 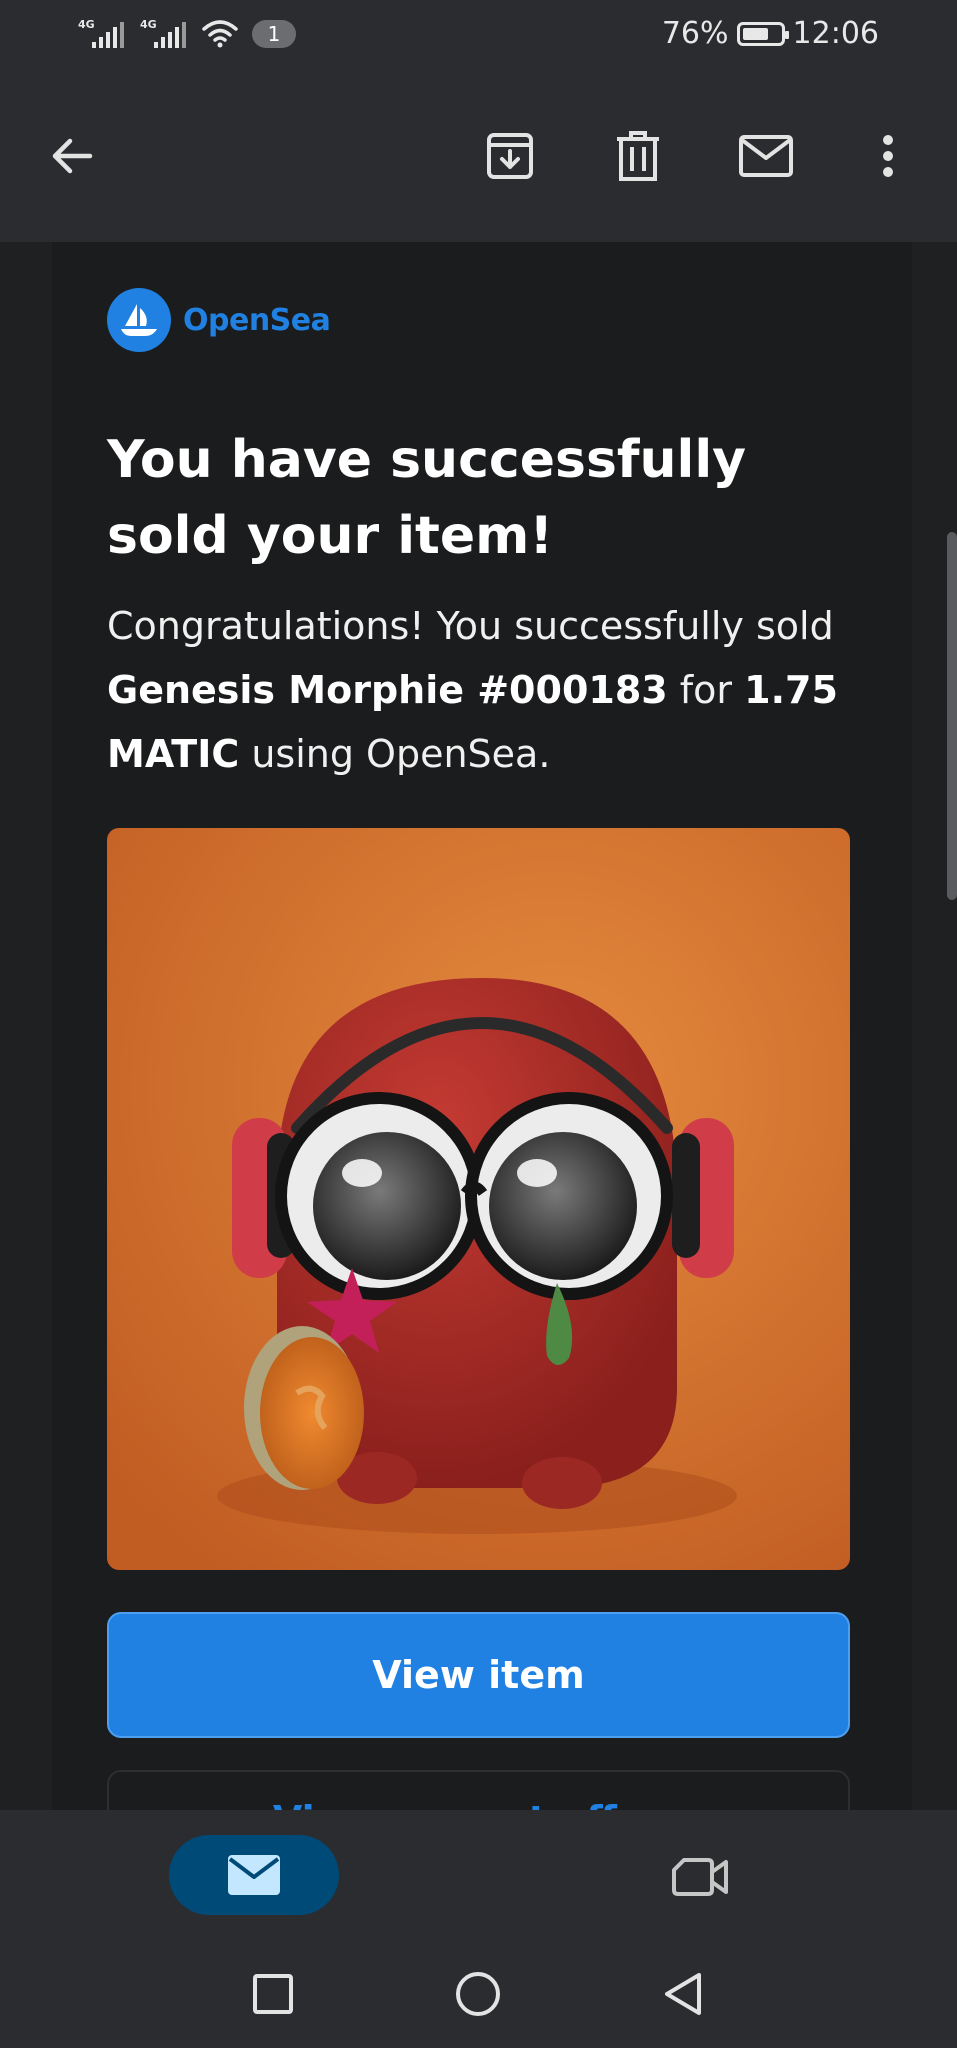 I want to click on more-options-button, so click(x=888, y=156).